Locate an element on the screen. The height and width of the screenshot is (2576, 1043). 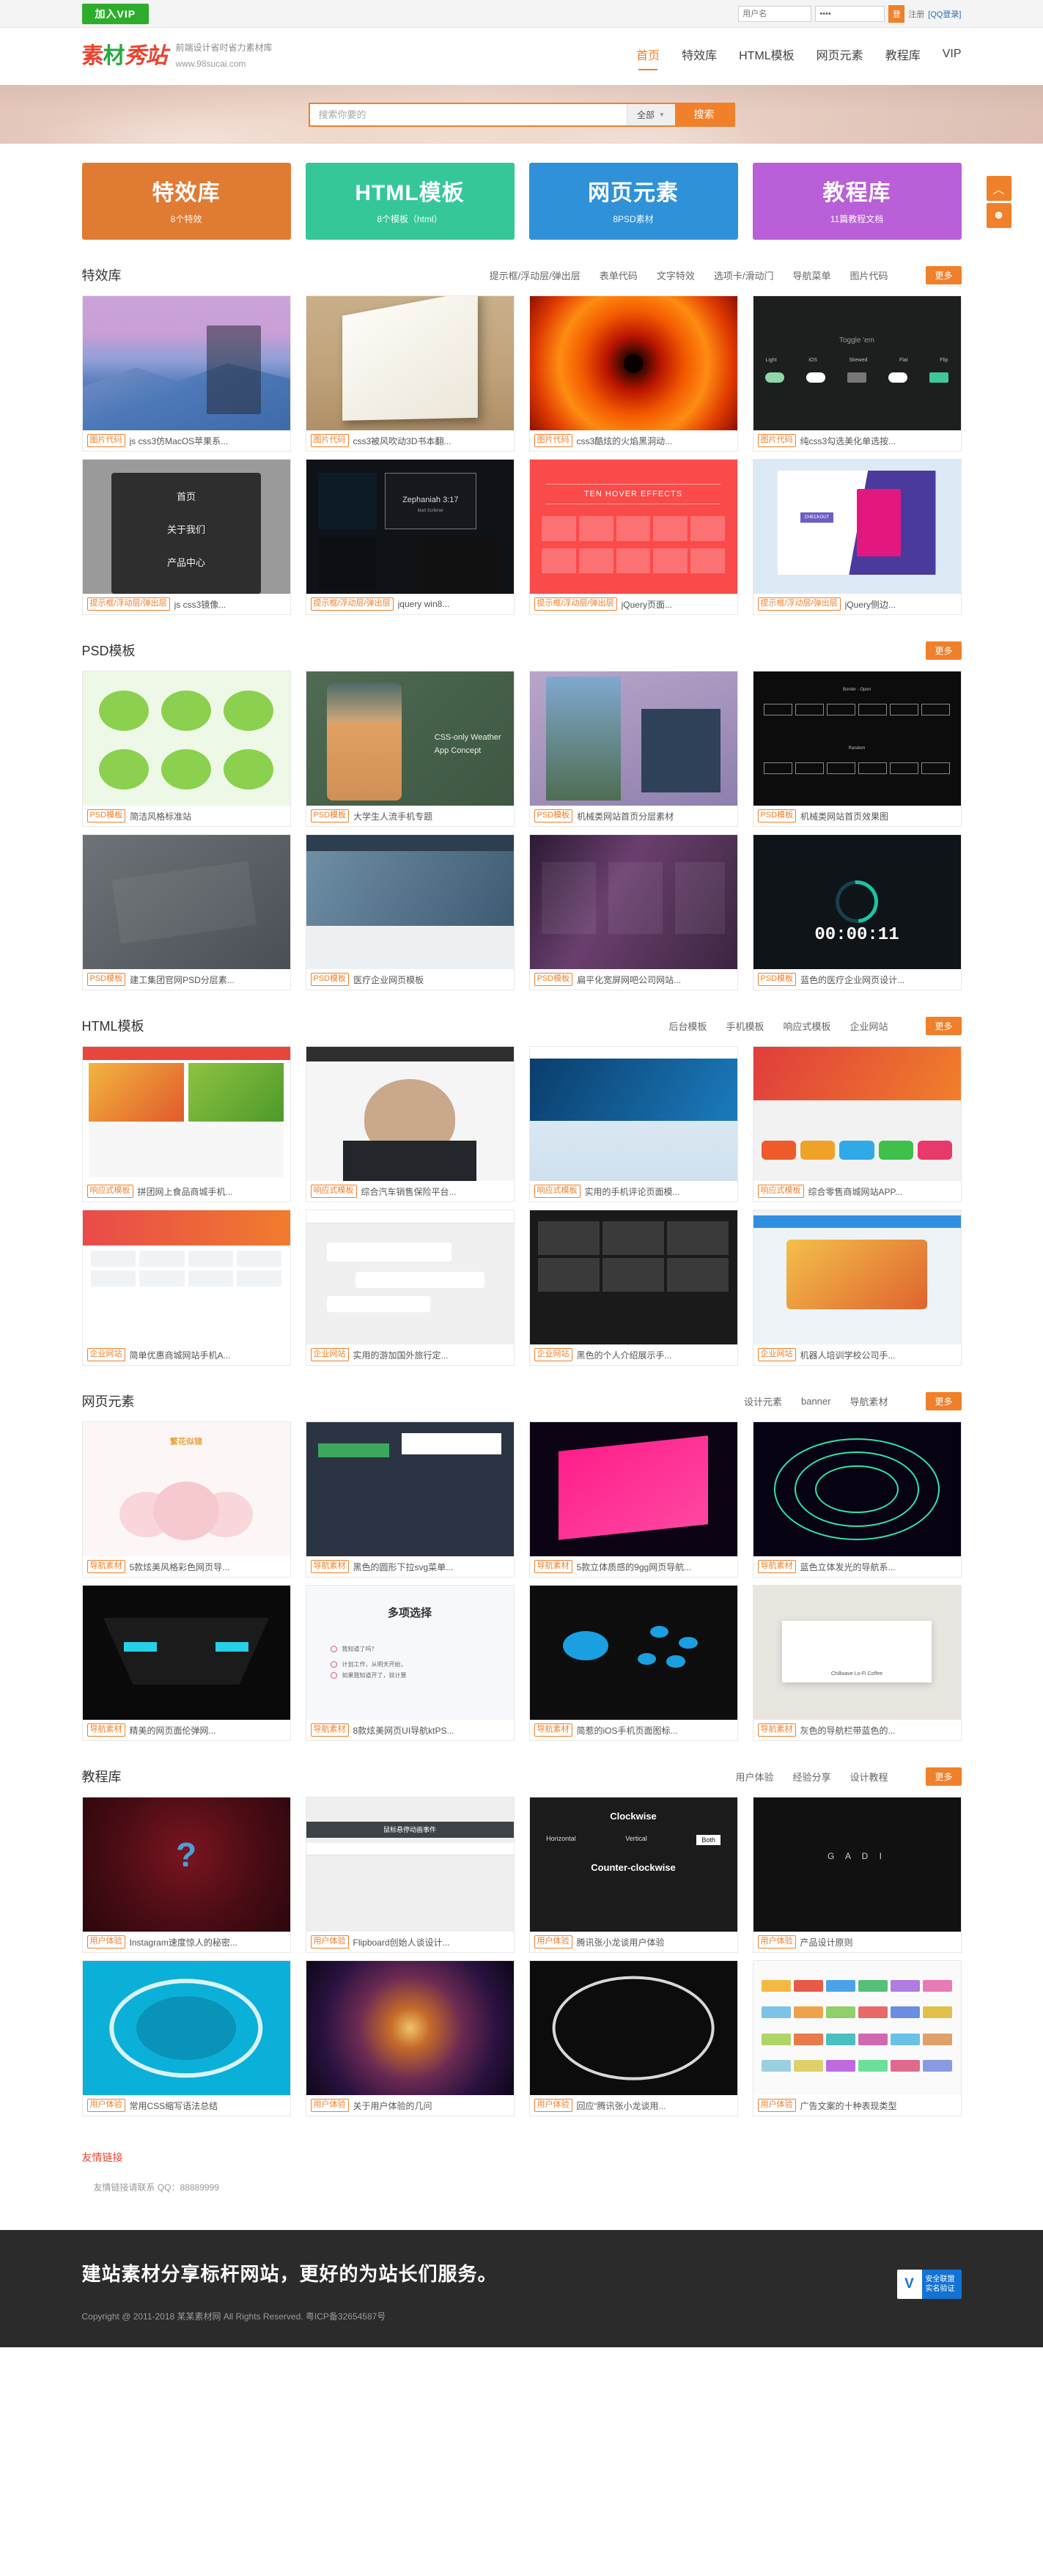
card-tag: 响应式模板 is located at coordinates (557, 1191).